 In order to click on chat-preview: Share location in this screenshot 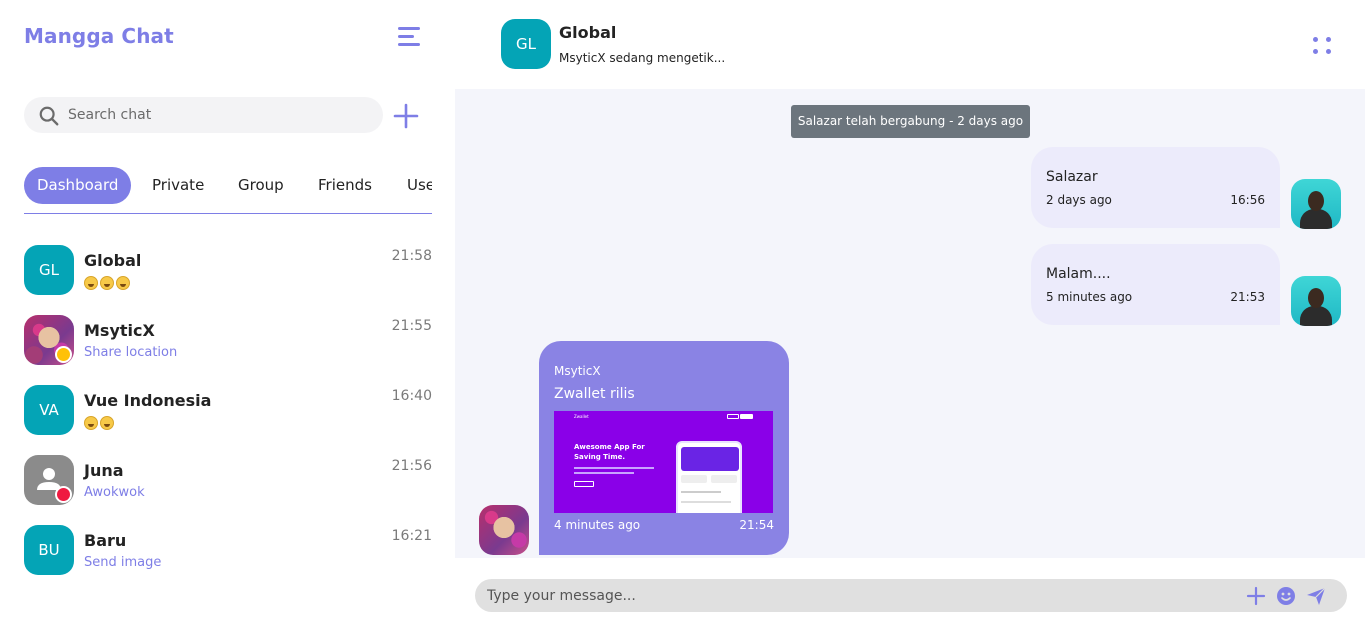, I will do `click(131, 352)`.